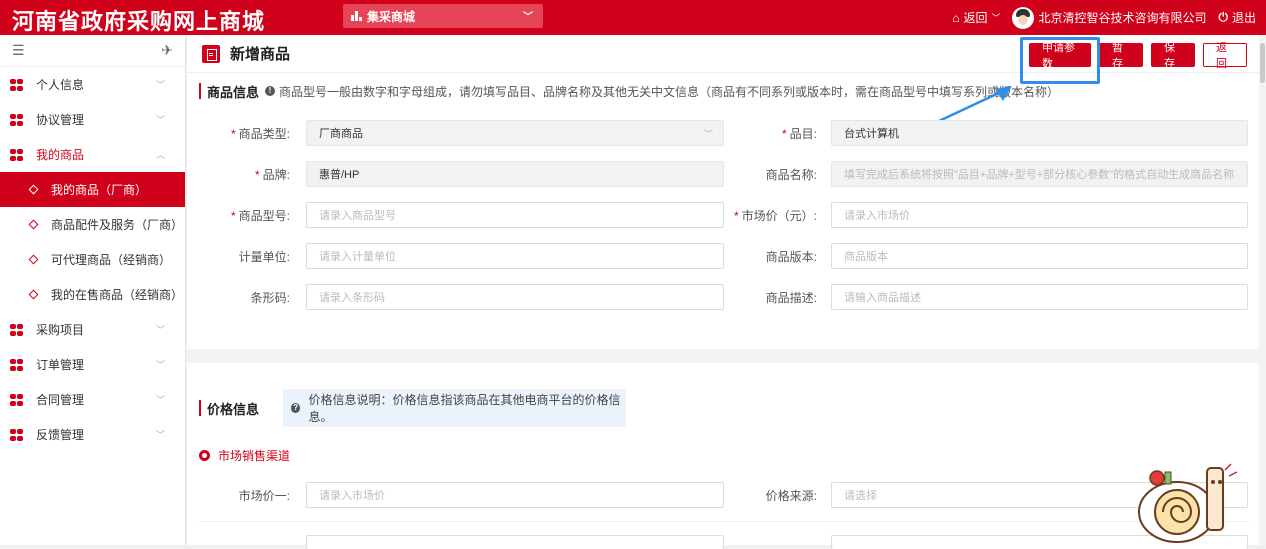 This screenshot has height=549, width=1266. Describe the element at coordinates (1121, 56) in the screenshot. I see `draft-button: 暂存` at that location.